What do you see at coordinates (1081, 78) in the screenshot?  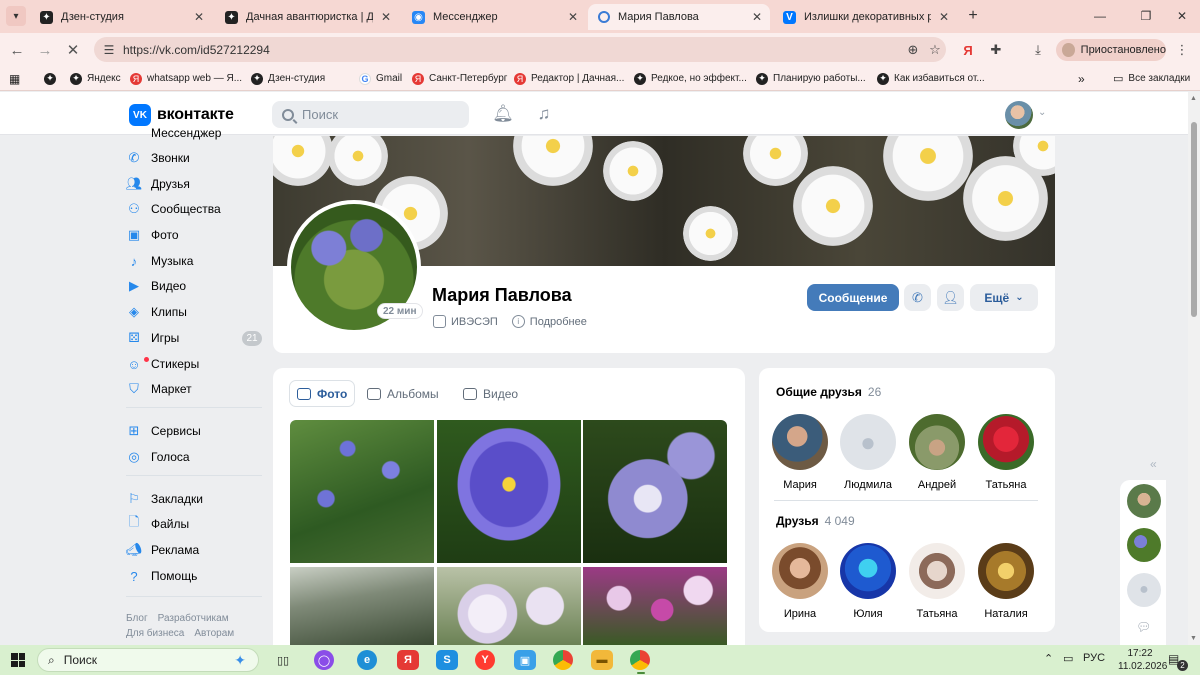 I see `more-bookmarks-icon: »` at bounding box center [1081, 78].